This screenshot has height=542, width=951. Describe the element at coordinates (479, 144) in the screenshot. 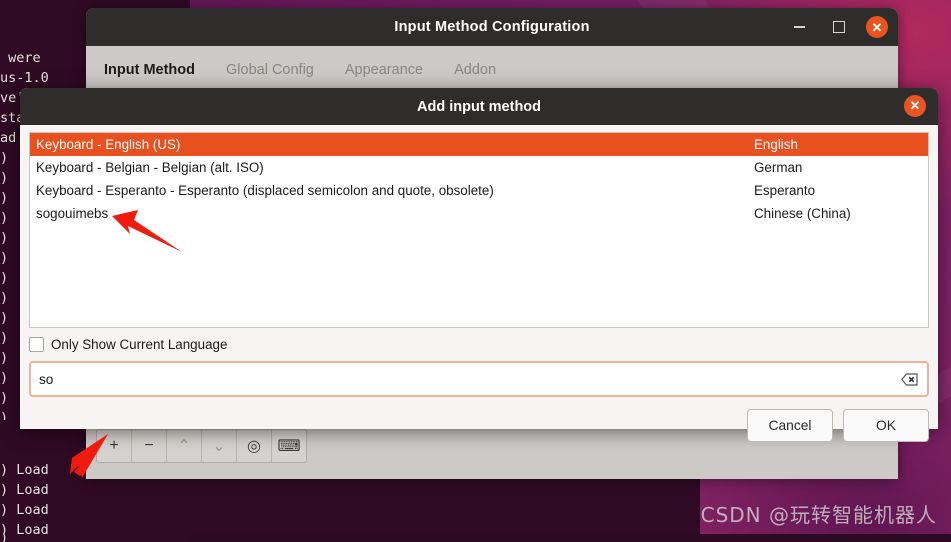

I see `table-row: Keyboard - English (US) English` at that location.